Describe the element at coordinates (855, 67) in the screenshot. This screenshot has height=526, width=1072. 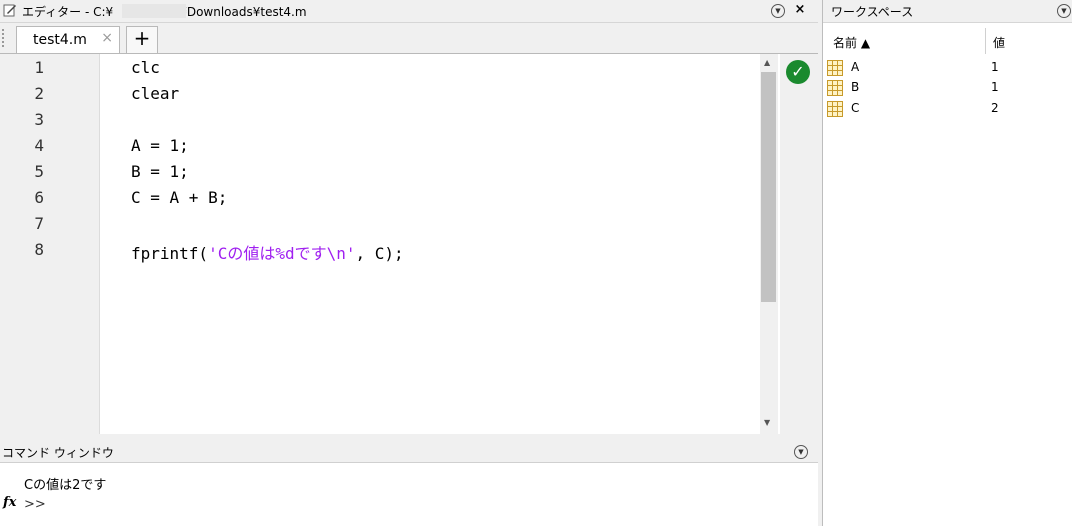
I see `variable-name: A` at that location.